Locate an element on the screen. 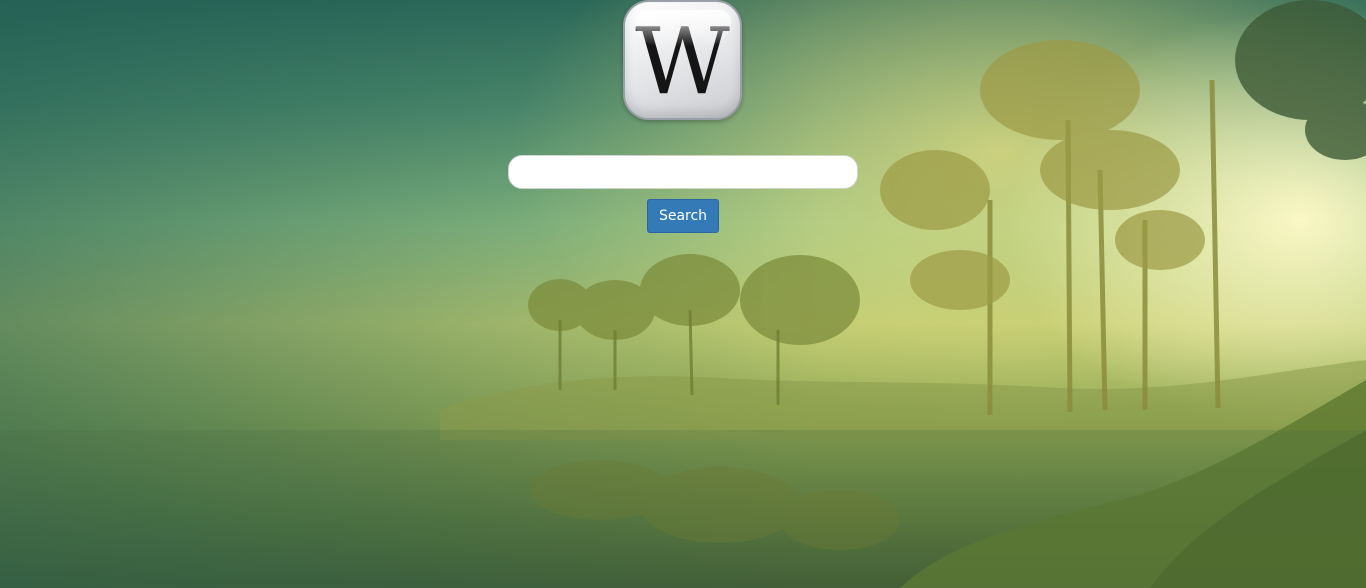 This screenshot has width=1366, height=588. logo-letter: W is located at coordinates (682, 61).